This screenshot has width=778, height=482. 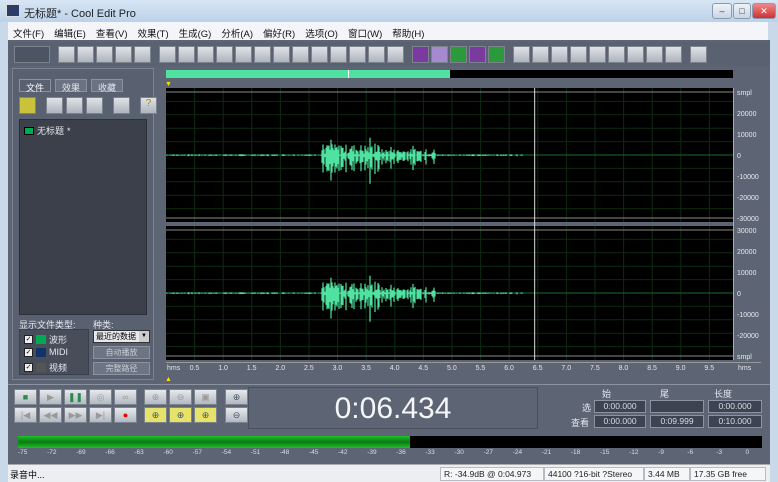 I want to click on selection-length-field: 0:00.000, so click(x=735, y=406).